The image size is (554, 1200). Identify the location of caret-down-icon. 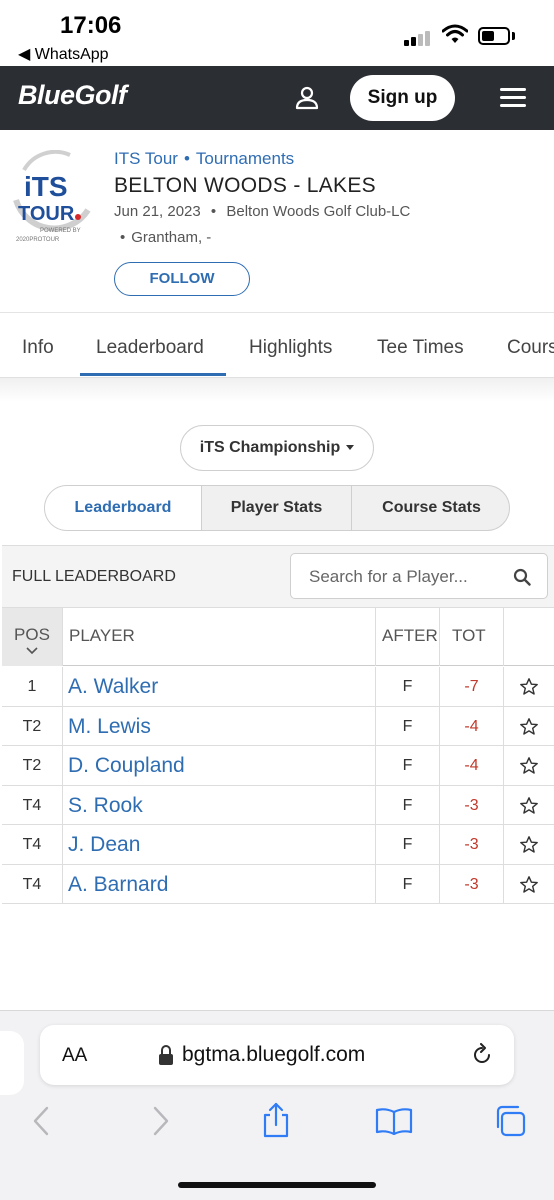
(350, 448).